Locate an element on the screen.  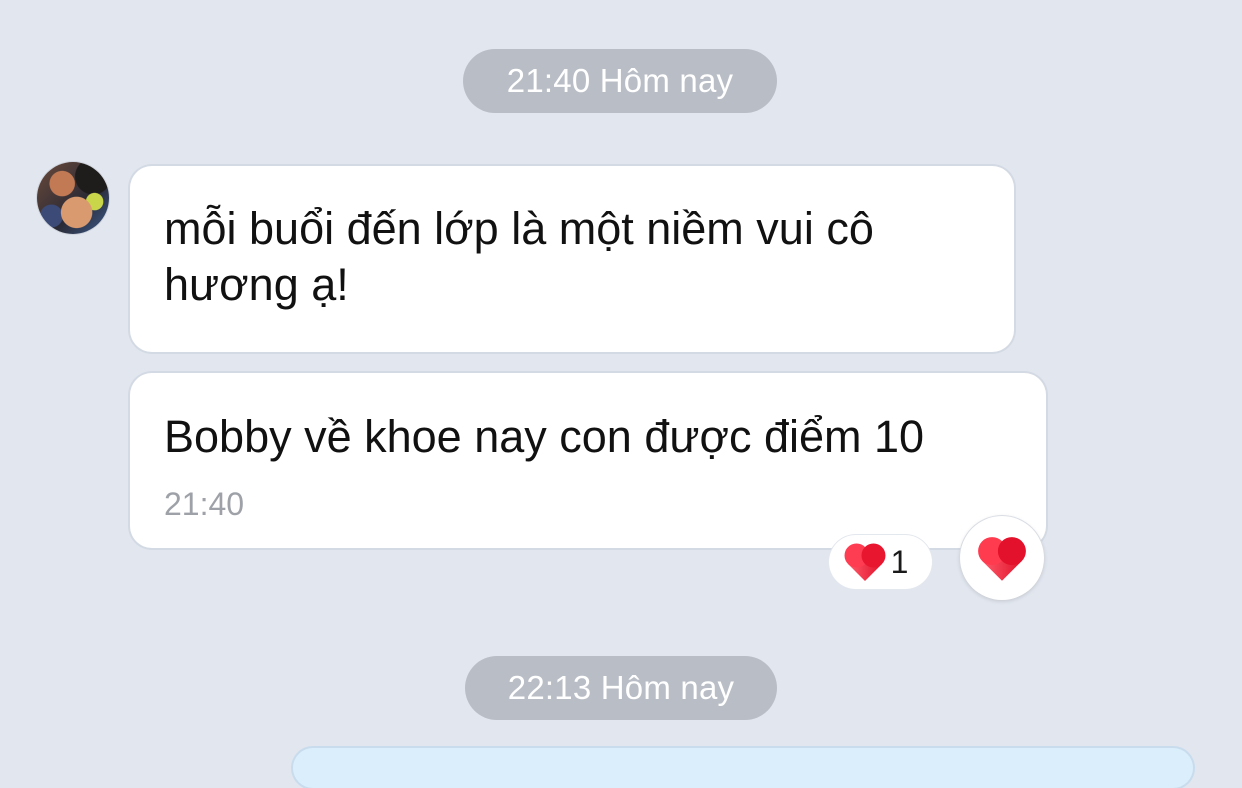
date-separator-pill: 22:13 Hôm nay is located at coordinates (621, 688).